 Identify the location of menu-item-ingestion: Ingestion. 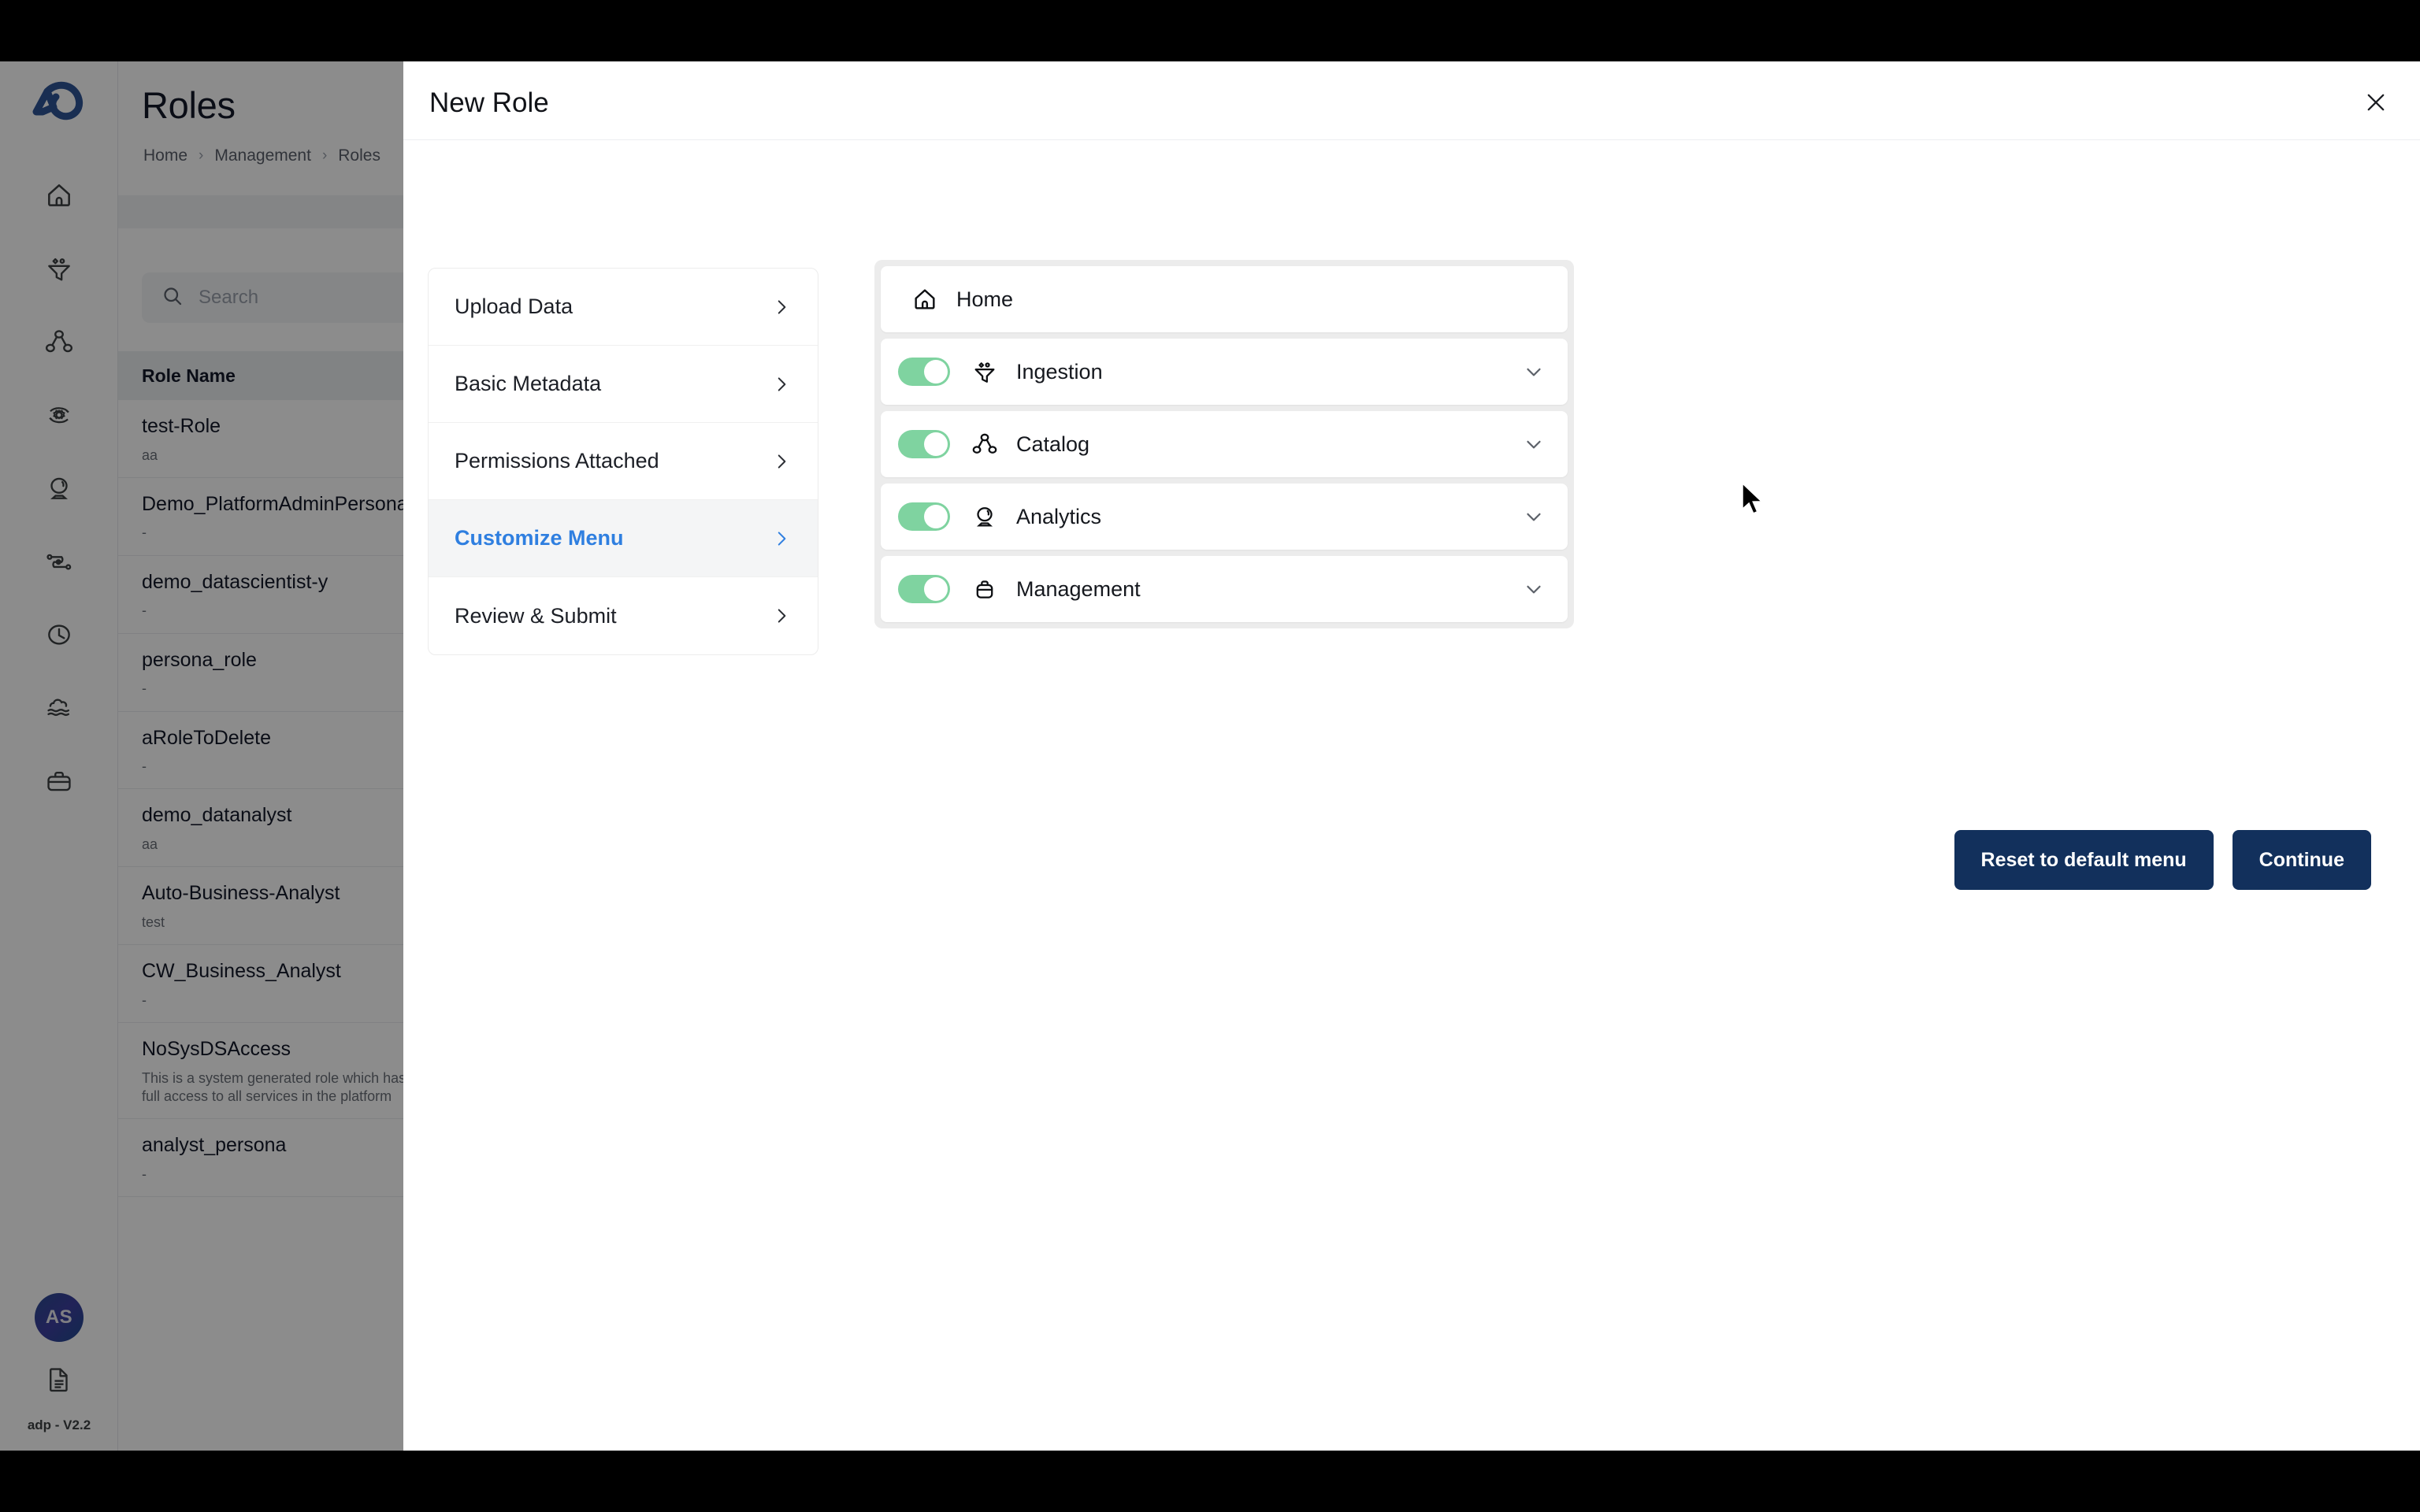
(1224, 372).